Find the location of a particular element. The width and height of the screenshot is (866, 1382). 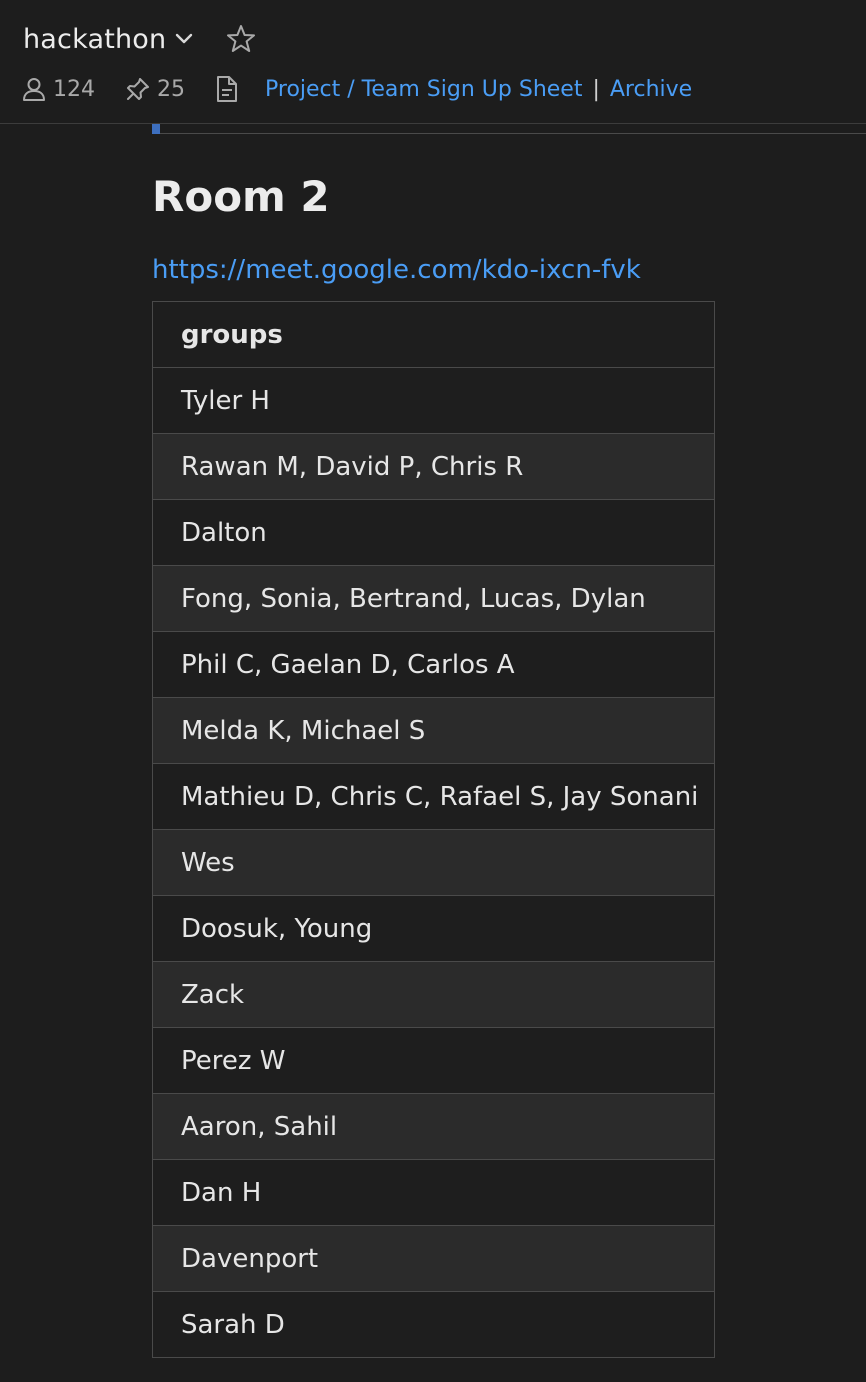

table-cell: Mathieu D, Chris C, Rafael S, Jay Sonani is located at coordinates (433, 796).